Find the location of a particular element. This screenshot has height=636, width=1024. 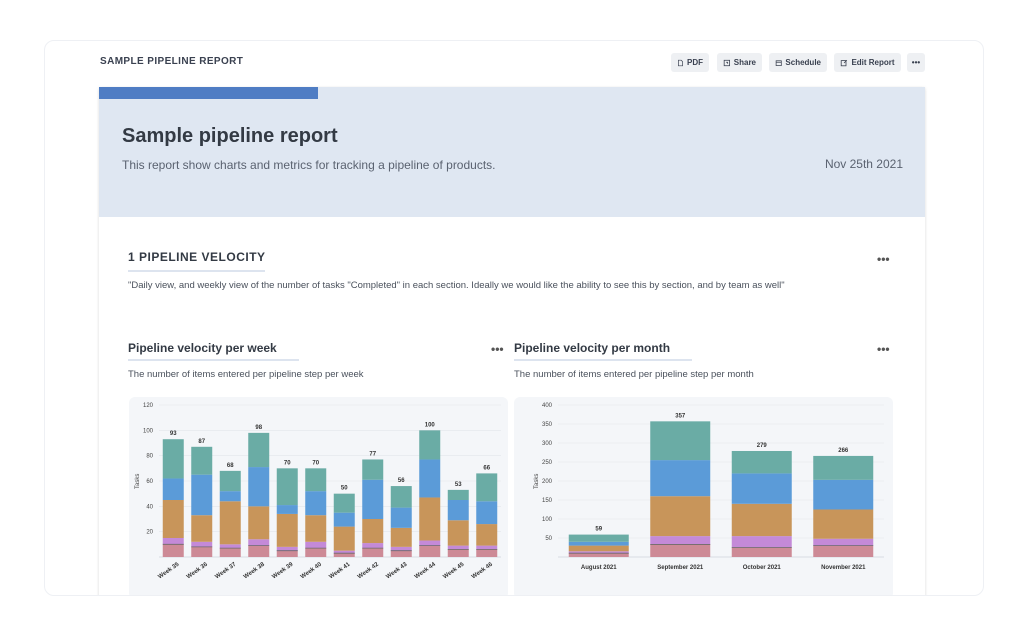

x-tick-label: Week 39 is located at coordinates (283, 570).